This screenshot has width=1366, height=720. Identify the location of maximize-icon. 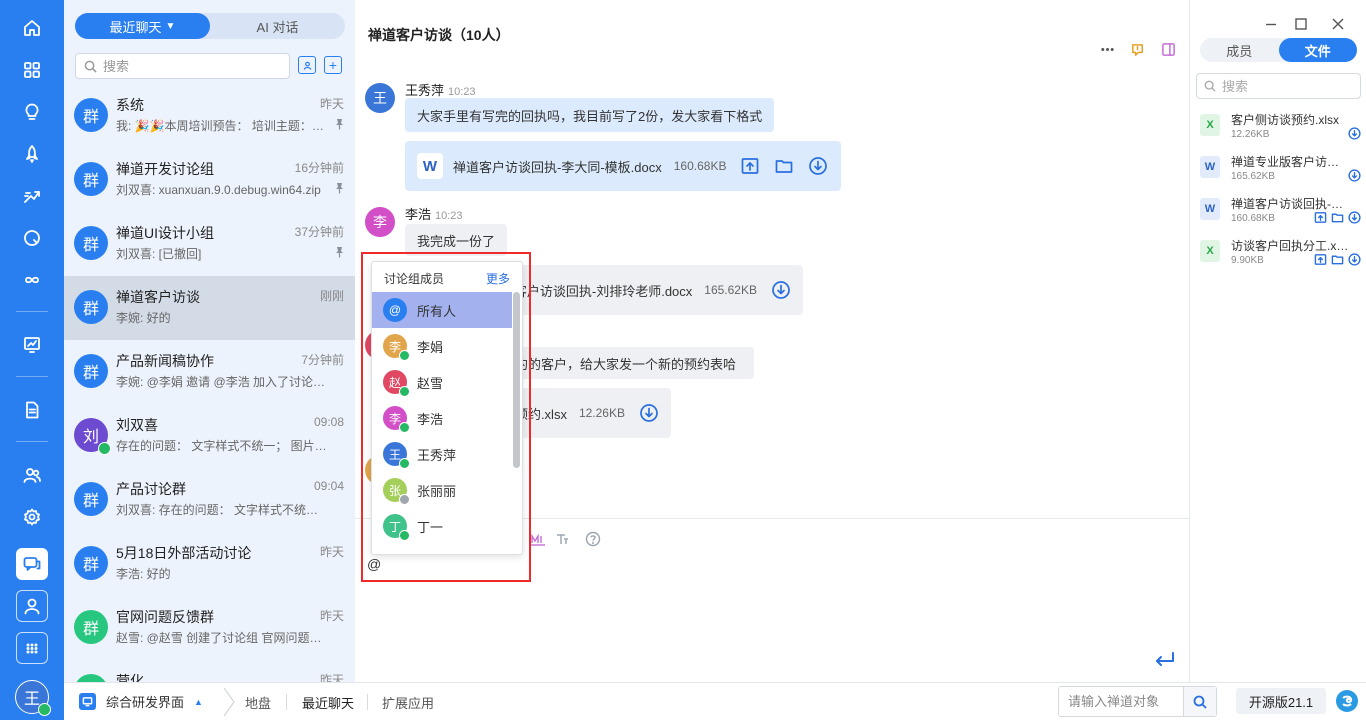
(1301, 24).